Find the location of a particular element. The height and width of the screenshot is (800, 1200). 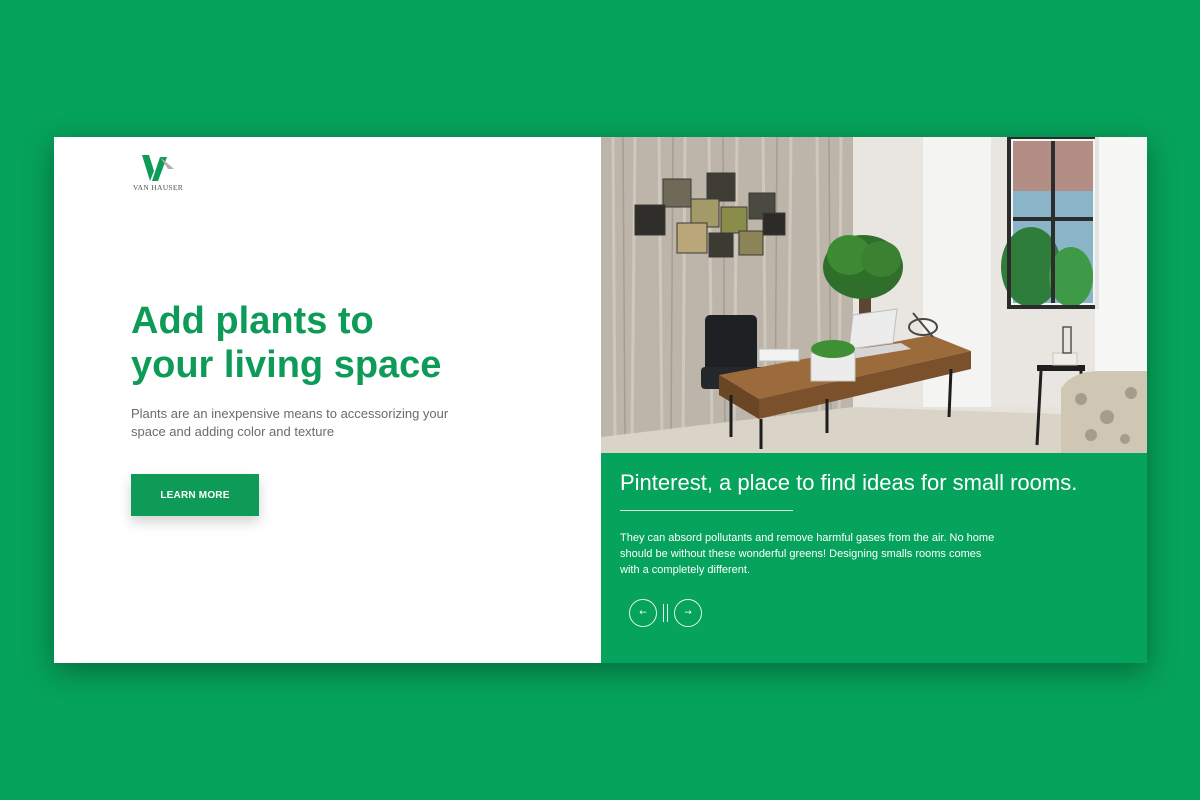

panel-description-line-3: with a completely different. is located at coordinates (685, 570).